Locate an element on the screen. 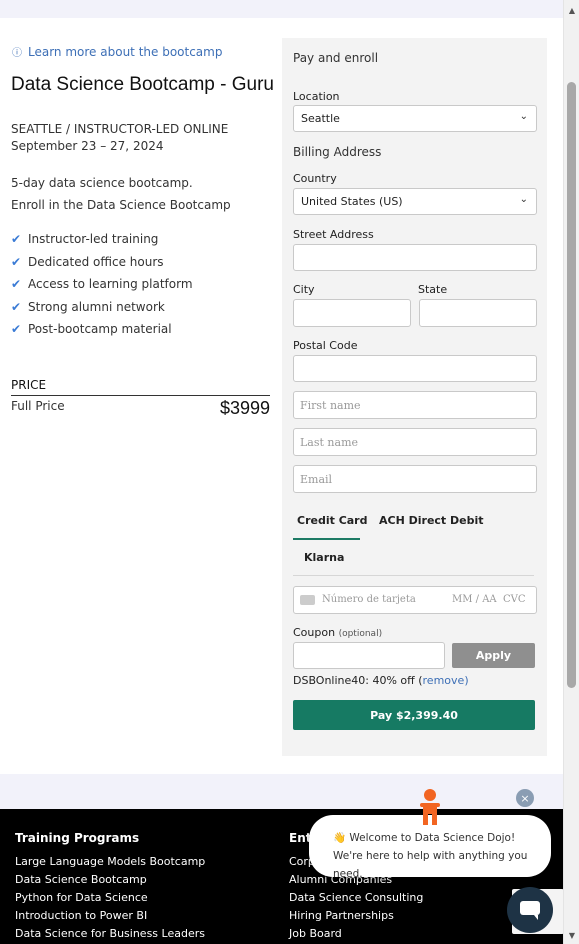  tab-credit-card: Credit Card is located at coordinates (332, 520).